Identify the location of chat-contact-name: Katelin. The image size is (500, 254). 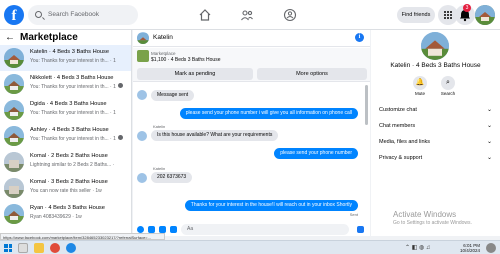
(163, 37).